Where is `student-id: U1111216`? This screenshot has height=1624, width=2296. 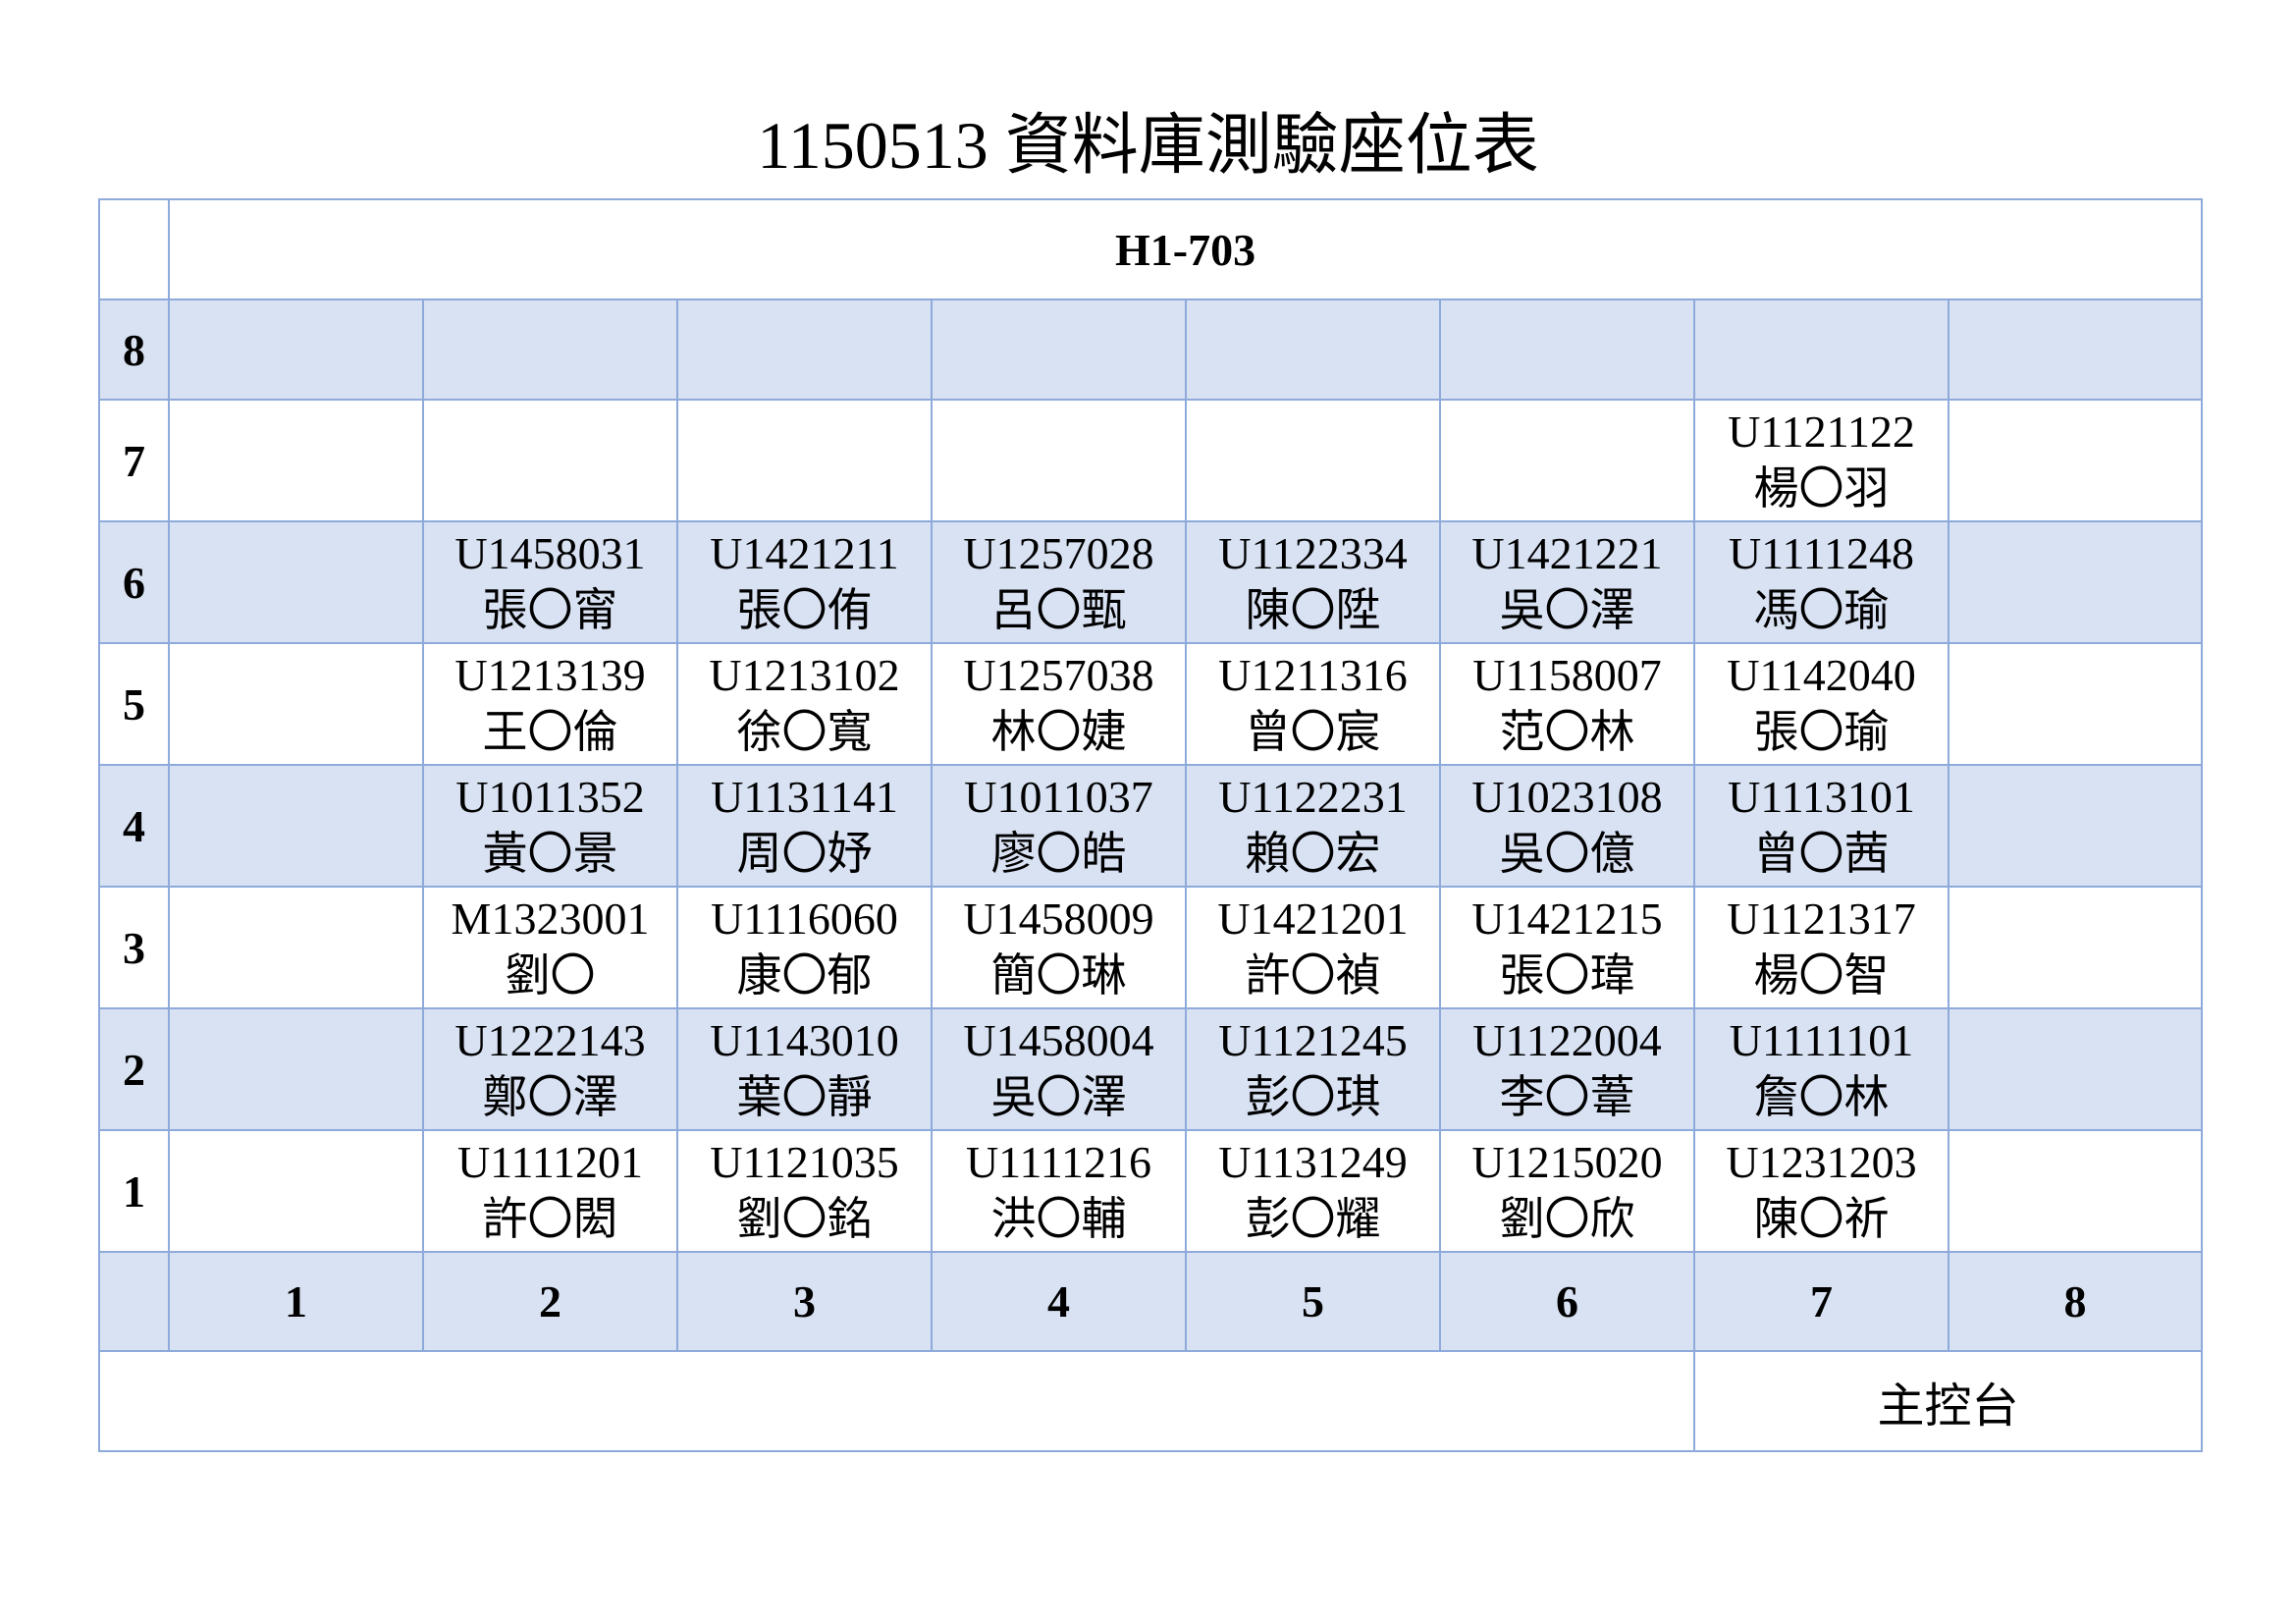 student-id: U1111216 is located at coordinates (1059, 1162).